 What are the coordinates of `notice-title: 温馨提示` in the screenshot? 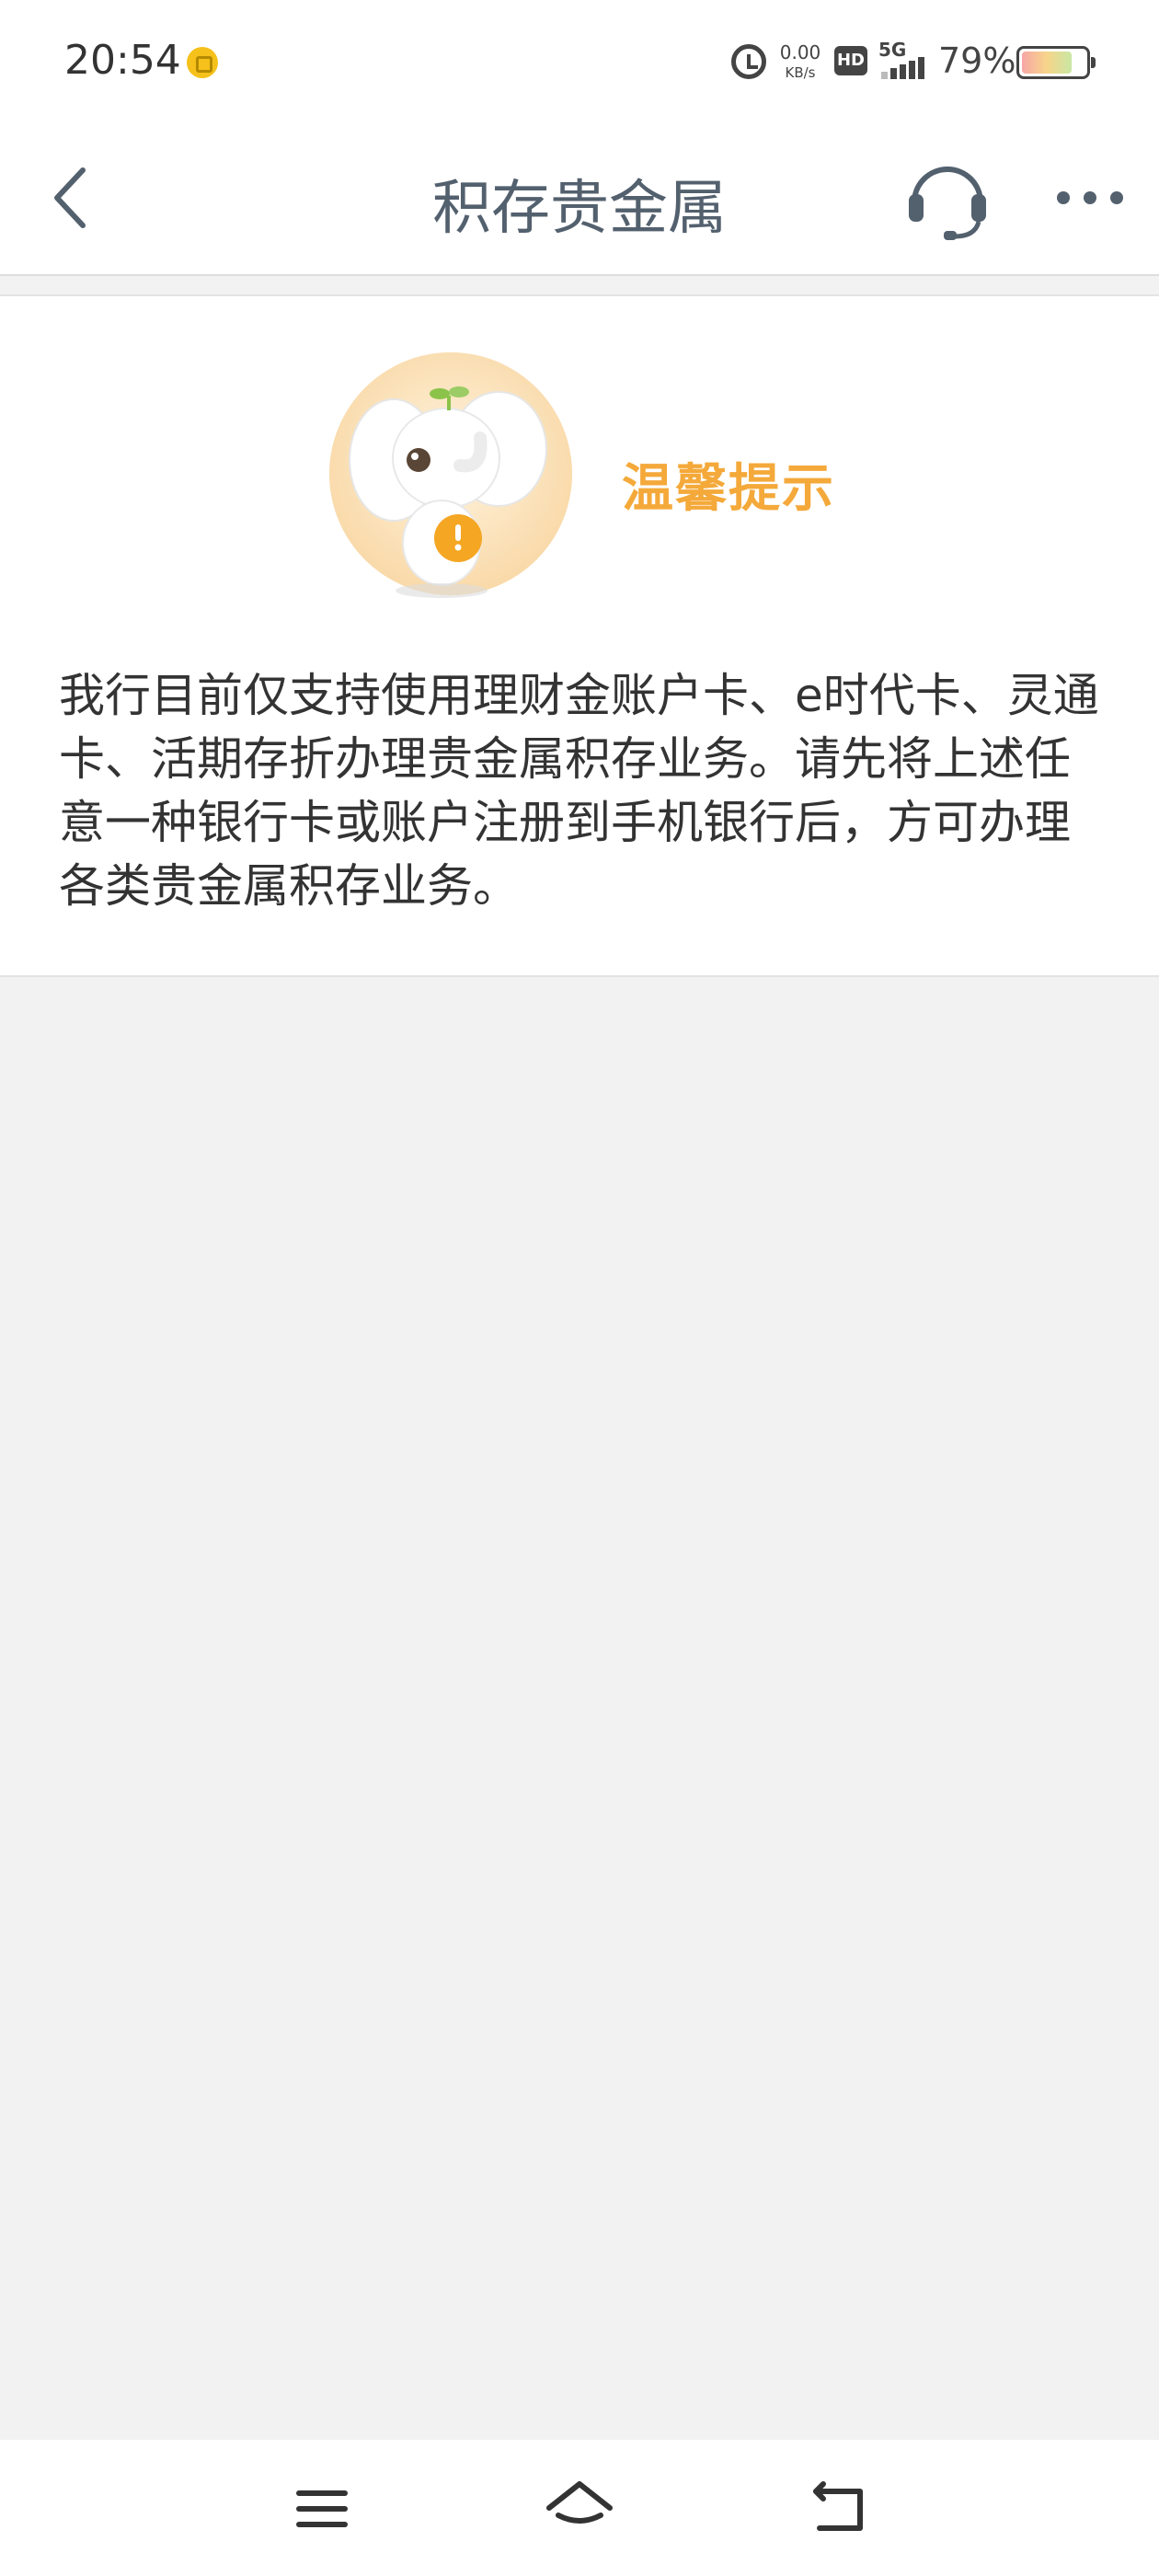 It's located at (728, 489).